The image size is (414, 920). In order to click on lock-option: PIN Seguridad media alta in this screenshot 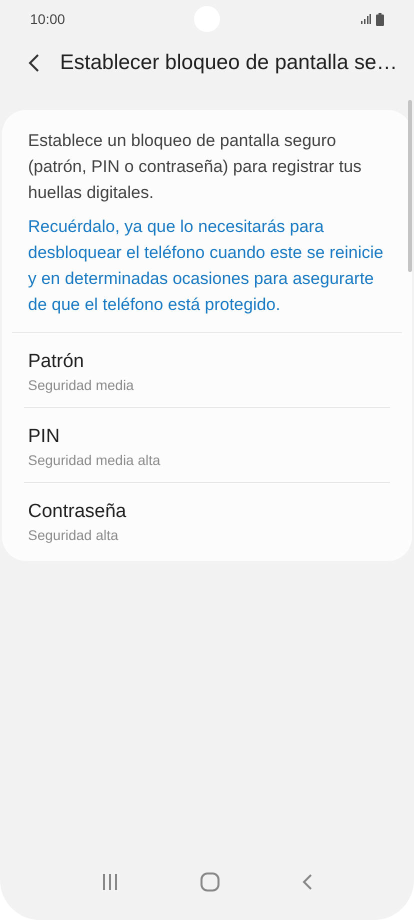, I will do `click(207, 444)`.